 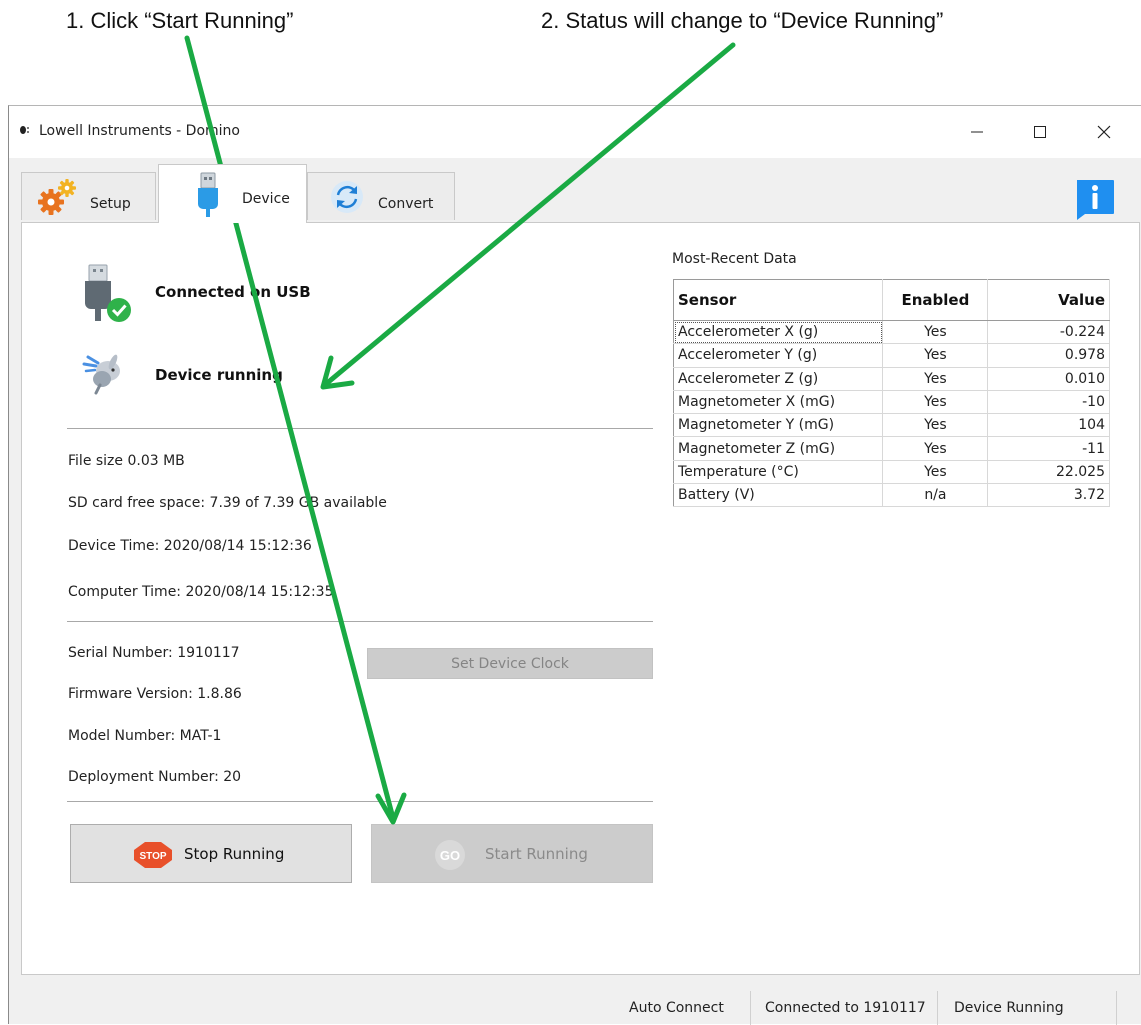 What do you see at coordinates (778, 300) in the screenshot?
I see `column-header-sensor: Sensor` at bounding box center [778, 300].